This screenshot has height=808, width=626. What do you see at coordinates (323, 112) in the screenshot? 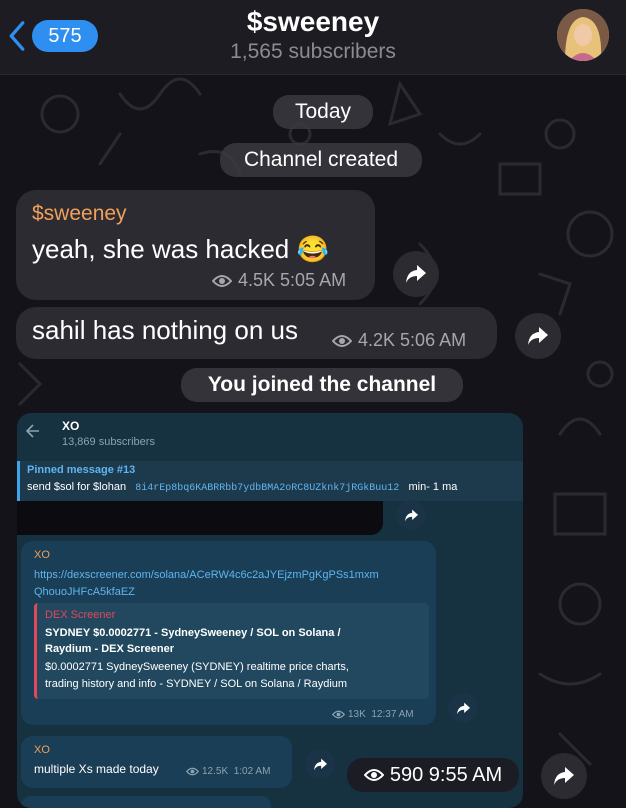
I see `date-pill: Today` at bounding box center [323, 112].